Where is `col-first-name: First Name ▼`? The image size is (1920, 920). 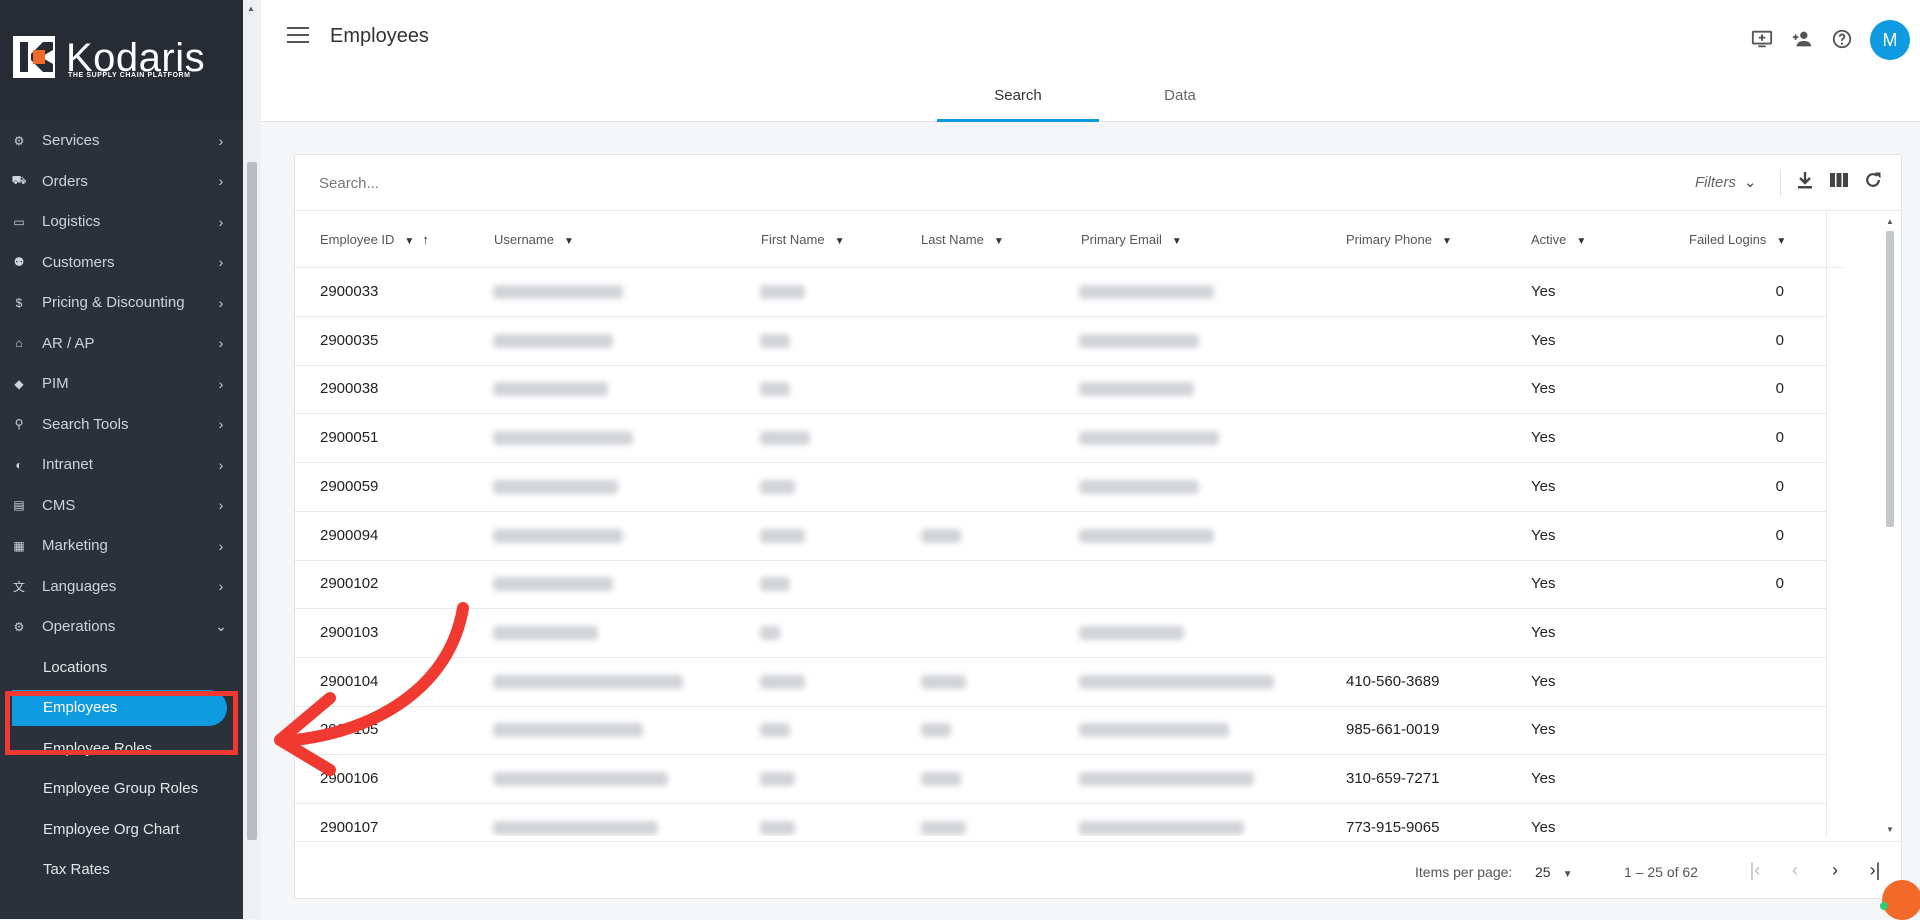 col-first-name: First Name ▼ is located at coordinates (802, 239).